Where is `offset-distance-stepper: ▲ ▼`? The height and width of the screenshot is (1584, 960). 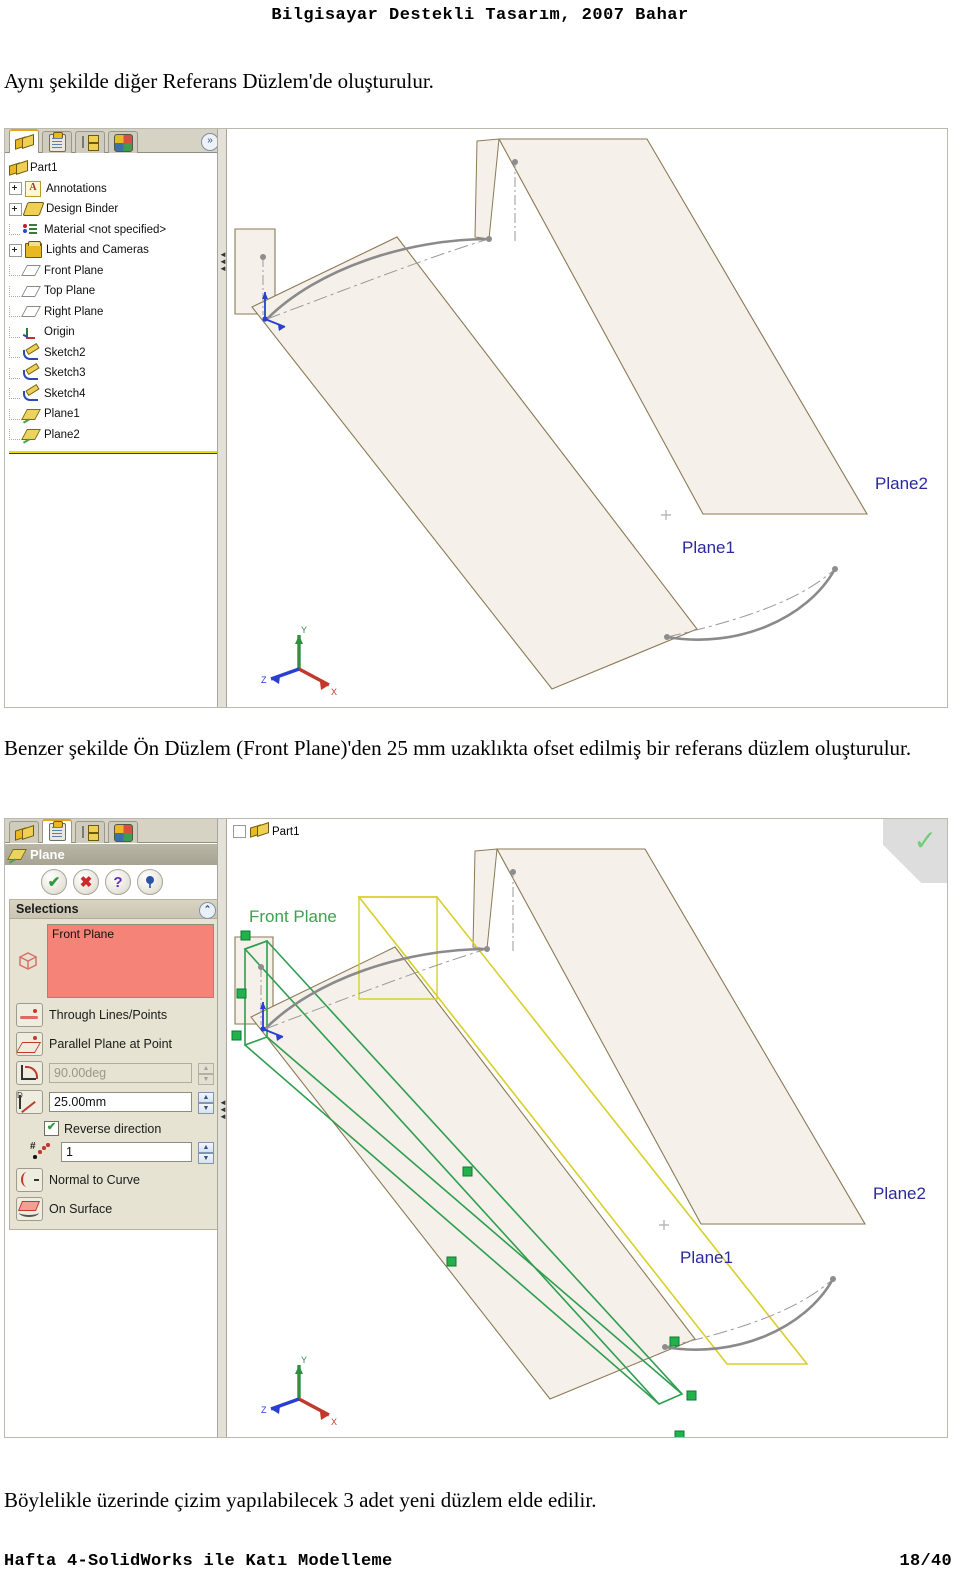
offset-distance-stepper: ▲ ▼ is located at coordinates (206, 1102).